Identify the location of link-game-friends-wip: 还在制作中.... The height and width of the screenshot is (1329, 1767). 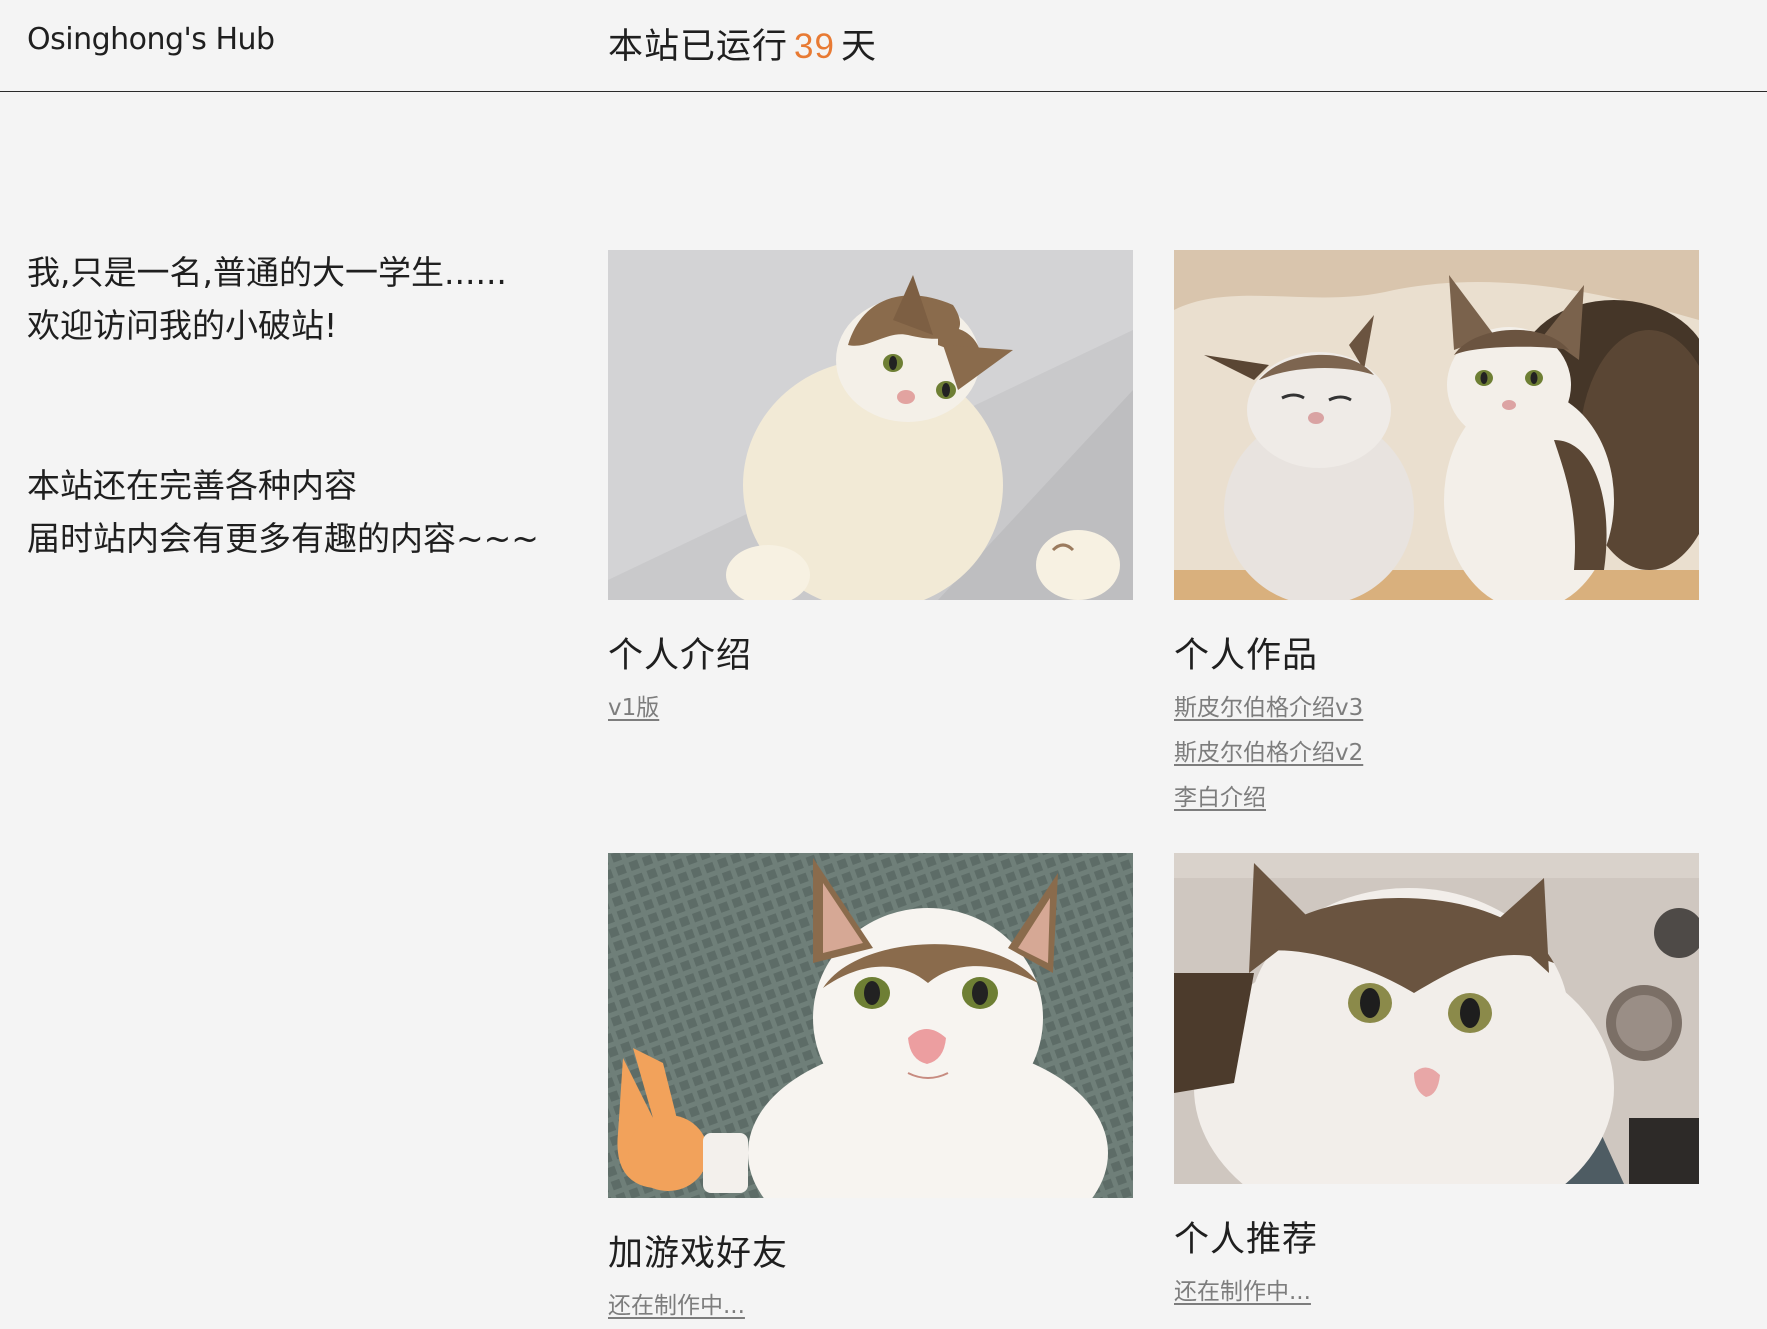
(870, 1306).